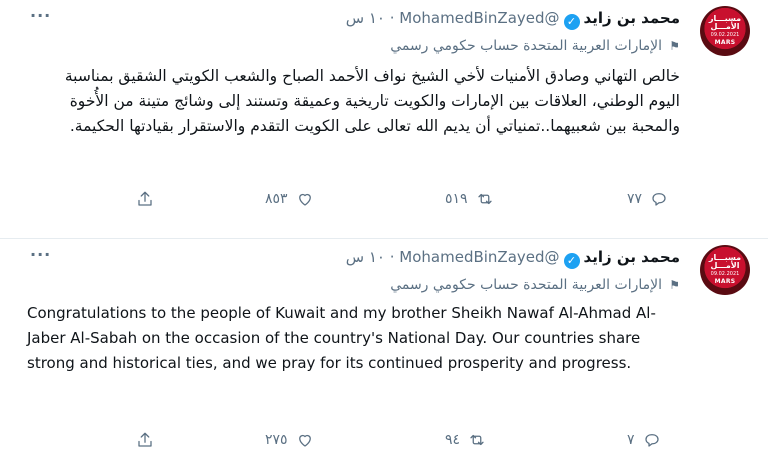  Describe the element at coordinates (289, 199) in the screenshot. I see `like-button: ٨٥٣` at that location.